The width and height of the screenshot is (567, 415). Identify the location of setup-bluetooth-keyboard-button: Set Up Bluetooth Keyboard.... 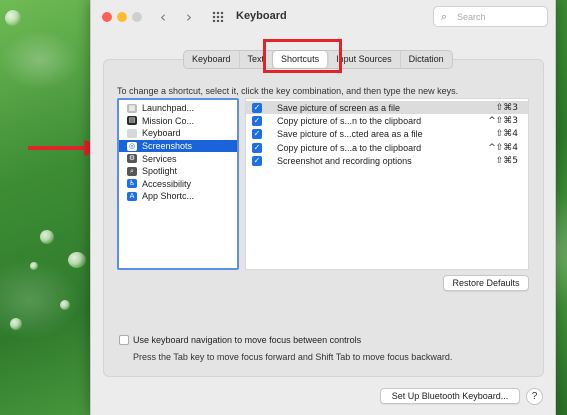
(450, 396).